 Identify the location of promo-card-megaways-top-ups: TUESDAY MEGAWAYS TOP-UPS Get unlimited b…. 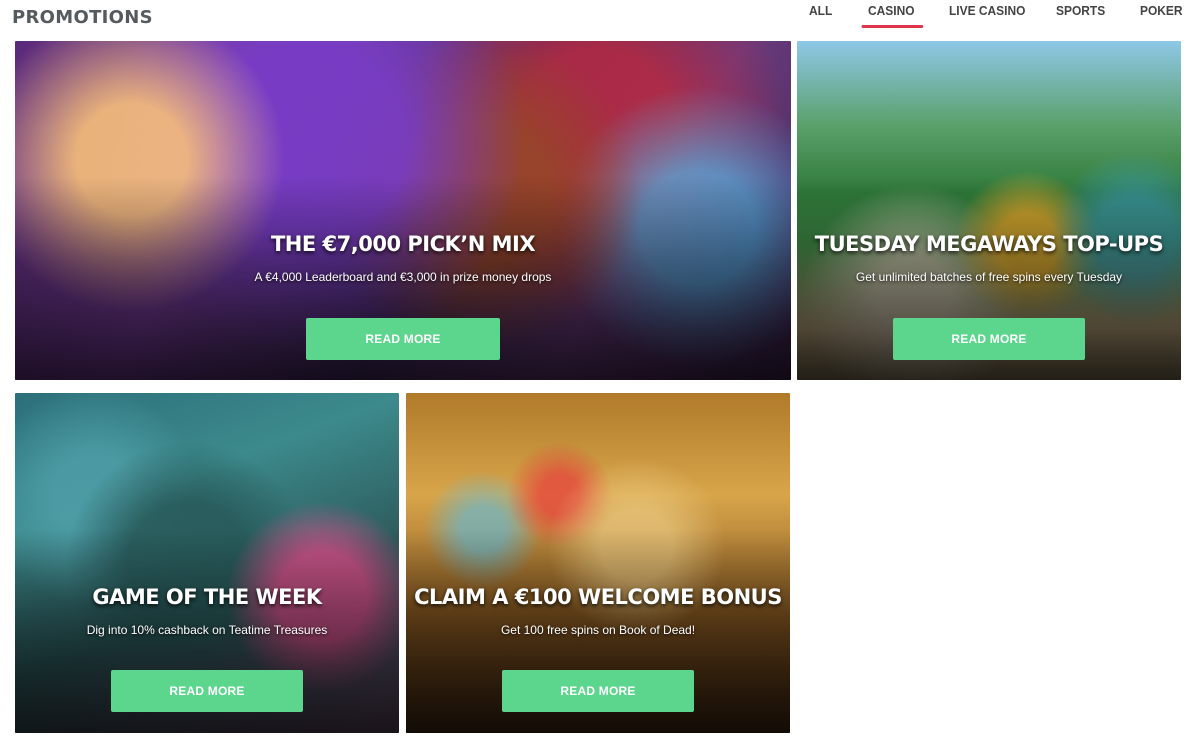
(989, 210).